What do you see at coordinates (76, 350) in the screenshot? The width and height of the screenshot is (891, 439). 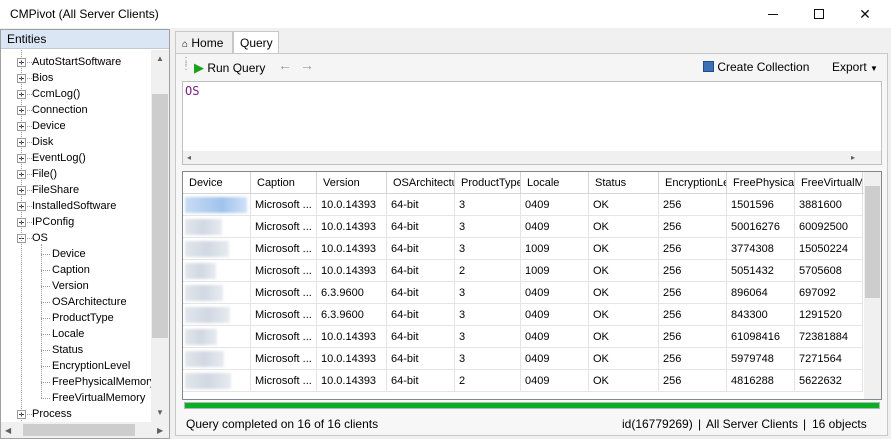 I see `tree-child-item: Status` at bounding box center [76, 350].